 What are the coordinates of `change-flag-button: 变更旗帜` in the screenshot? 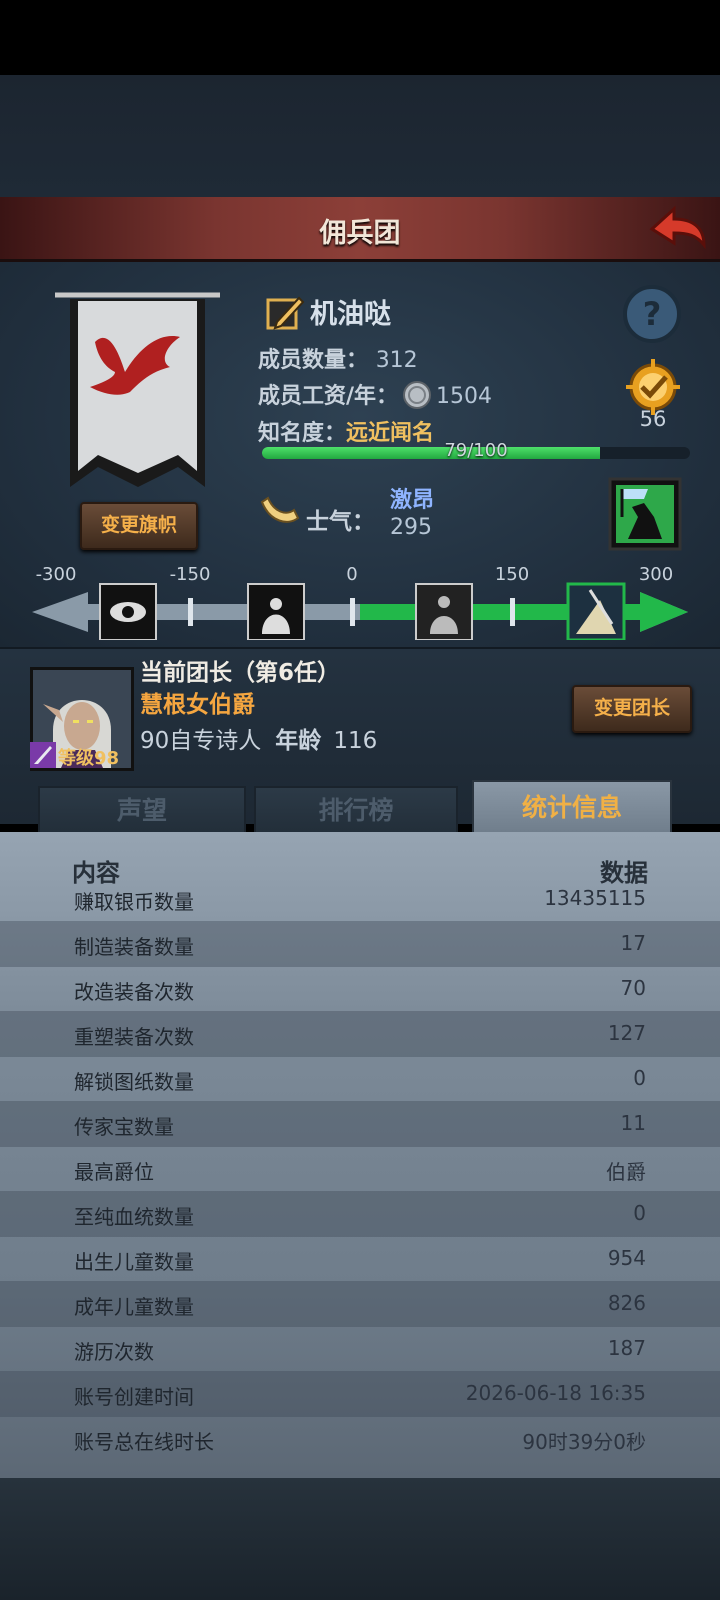 It's located at (139, 526).